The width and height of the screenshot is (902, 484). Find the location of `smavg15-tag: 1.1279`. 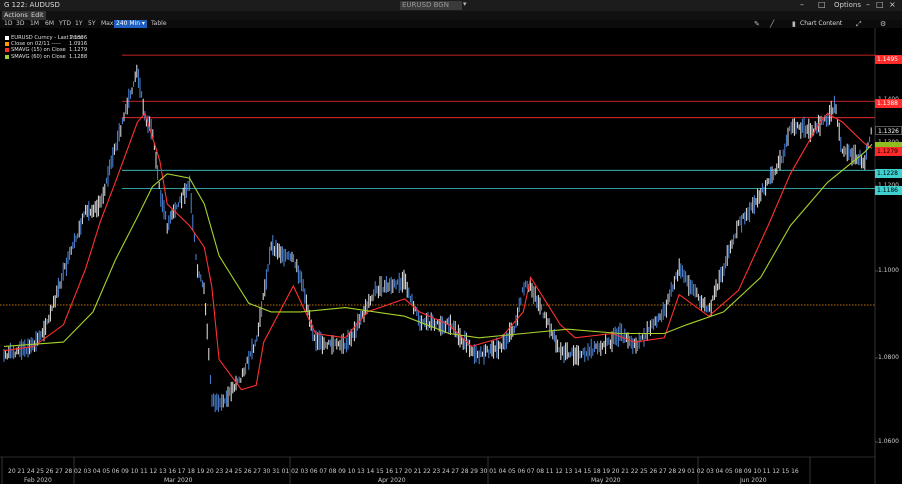

smavg15-tag: 1.1279 is located at coordinates (888, 151).